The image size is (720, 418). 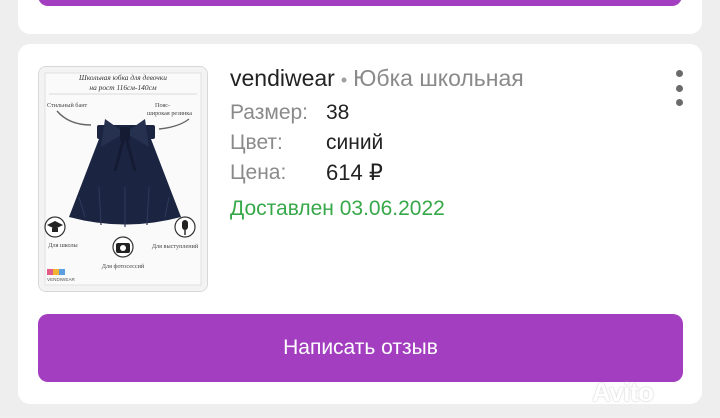 I want to click on size-label: Размер:, so click(x=269, y=112).